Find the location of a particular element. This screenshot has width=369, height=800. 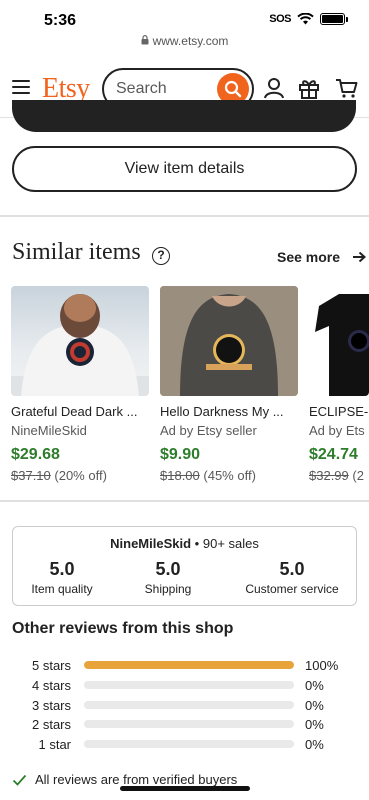

wifi-icon is located at coordinates (305, 19).